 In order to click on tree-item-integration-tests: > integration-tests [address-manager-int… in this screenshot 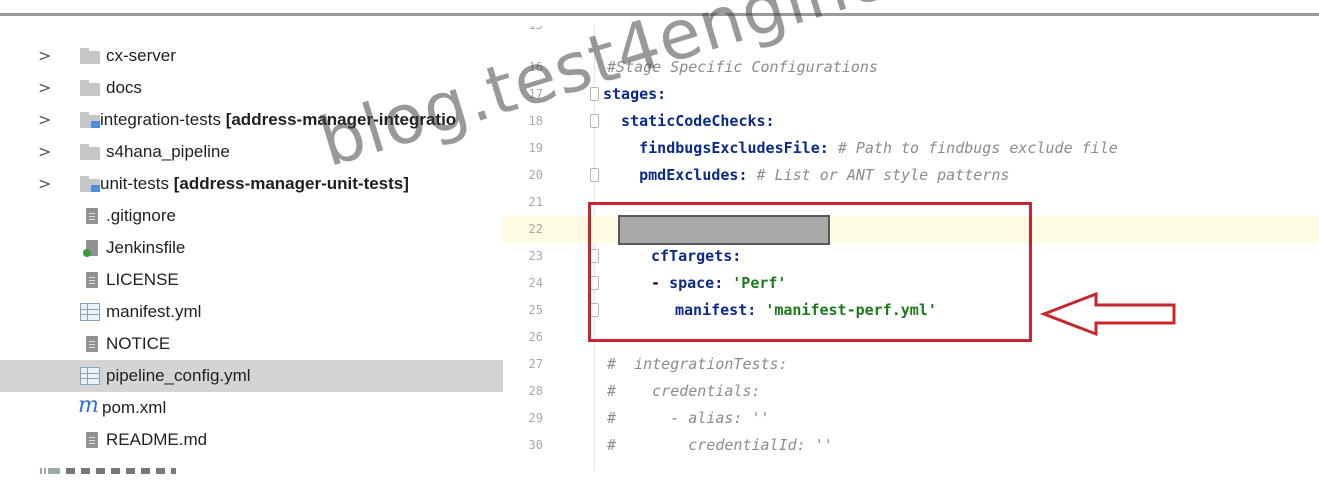, I will do `click(251, 120)`.